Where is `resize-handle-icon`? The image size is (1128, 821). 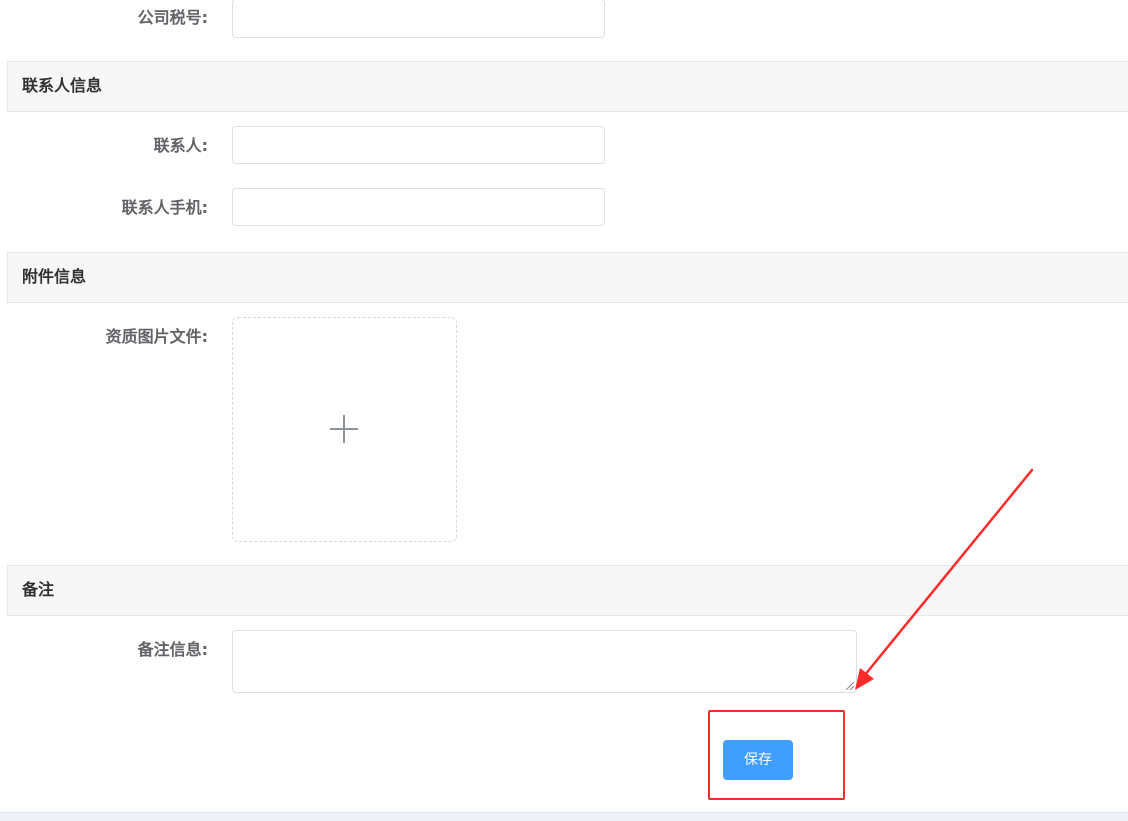
resize-handle-icon is located at coordinates (849, 685).